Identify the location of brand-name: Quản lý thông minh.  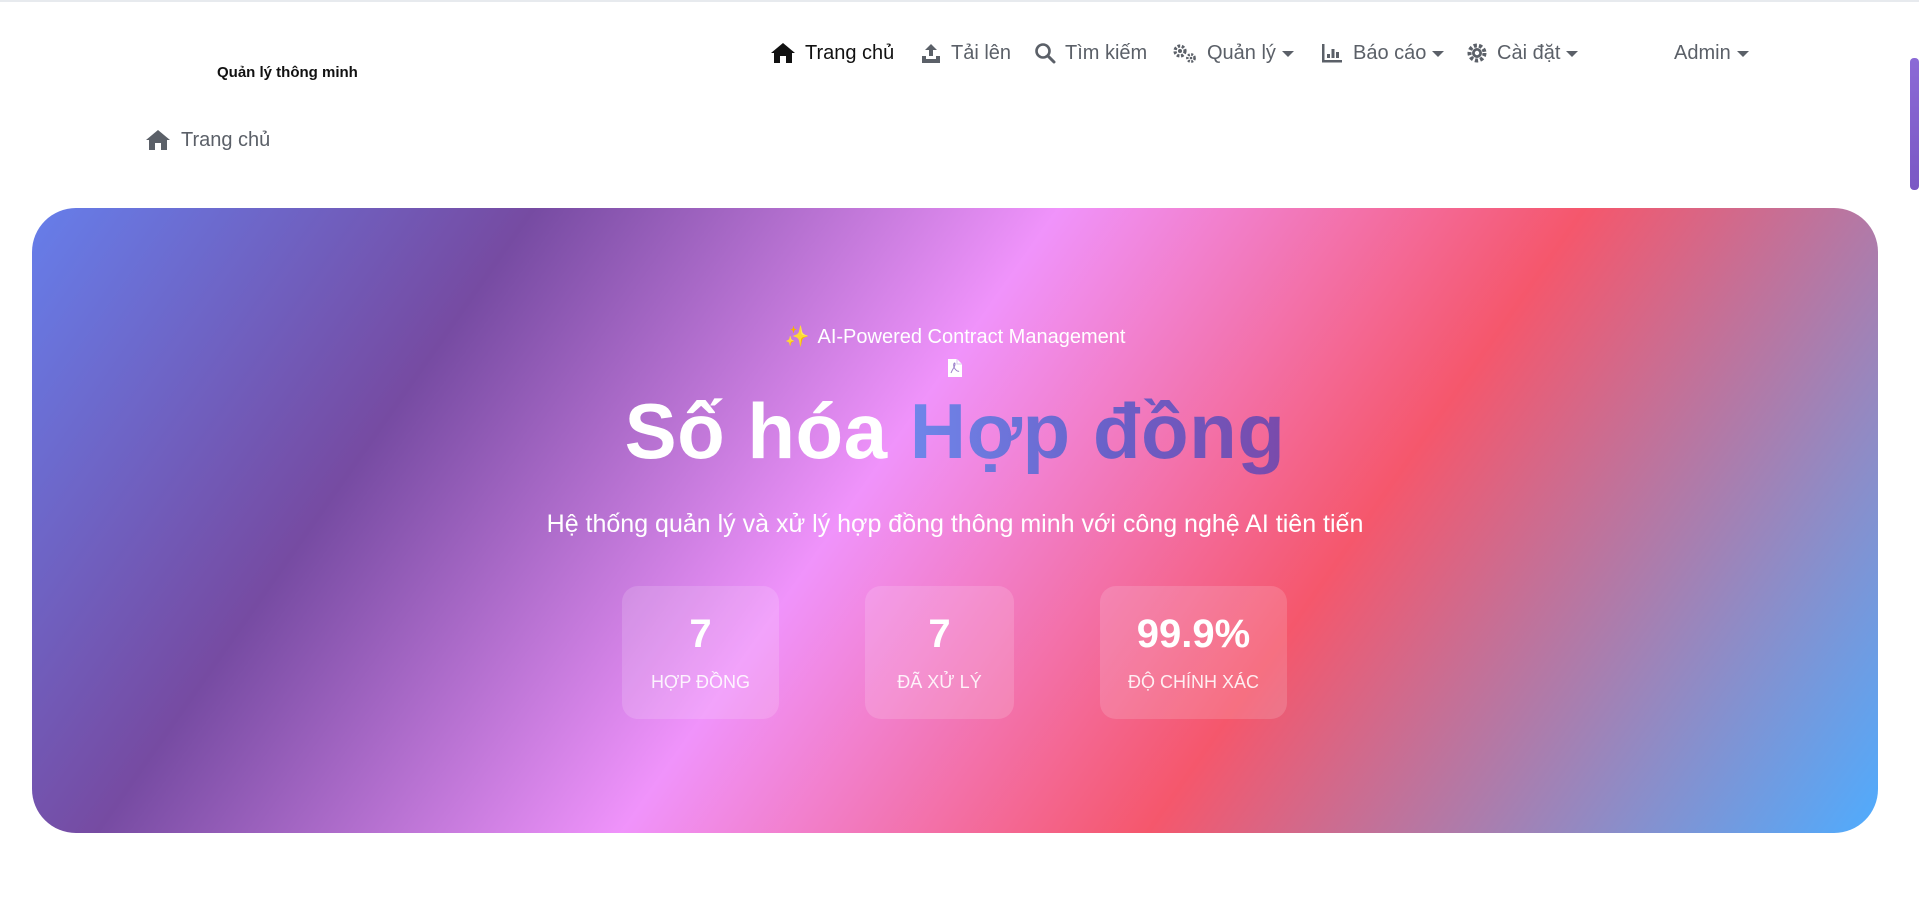
(287, 72).